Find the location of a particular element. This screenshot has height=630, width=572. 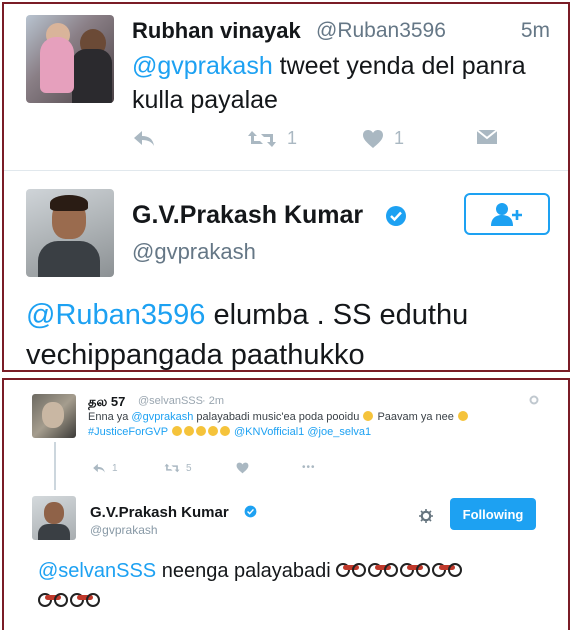

follow-button is located at coordinates (507, 214).